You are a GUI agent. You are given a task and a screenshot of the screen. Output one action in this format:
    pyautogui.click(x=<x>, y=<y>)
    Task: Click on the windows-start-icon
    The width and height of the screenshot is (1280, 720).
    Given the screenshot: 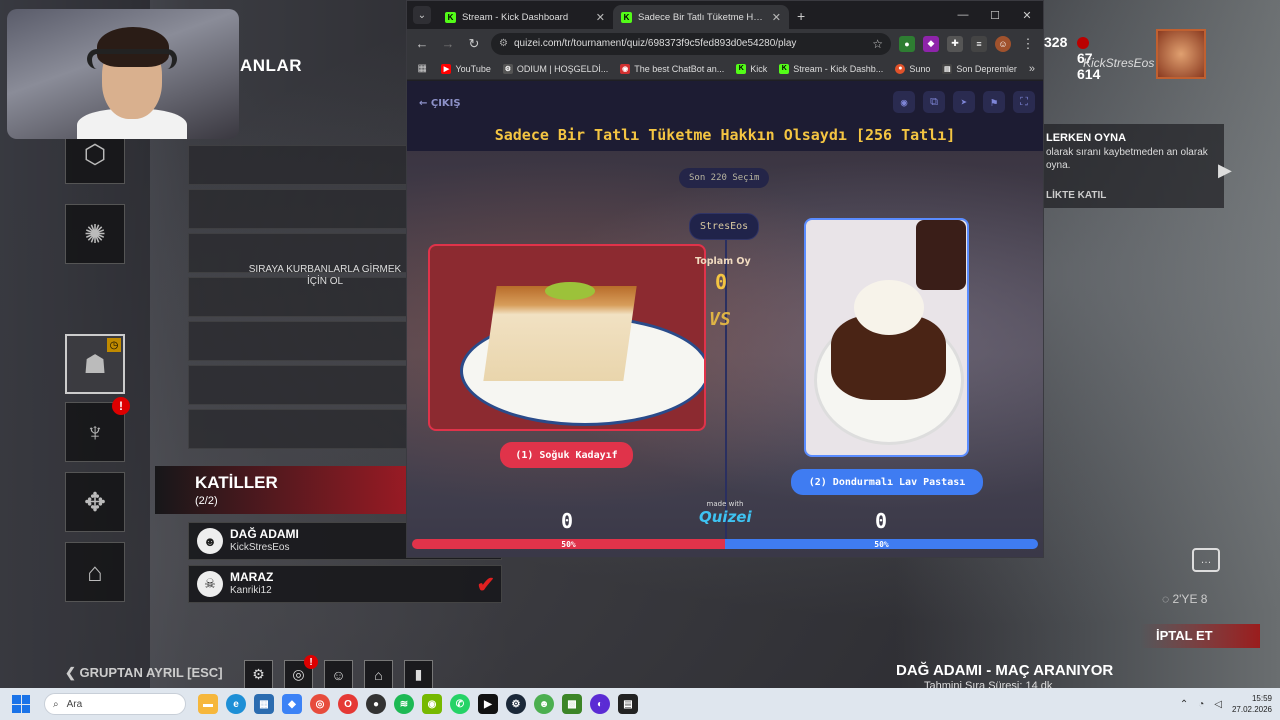 What is the action you would take?
    pyautogui.click(x=21, y=704)
    